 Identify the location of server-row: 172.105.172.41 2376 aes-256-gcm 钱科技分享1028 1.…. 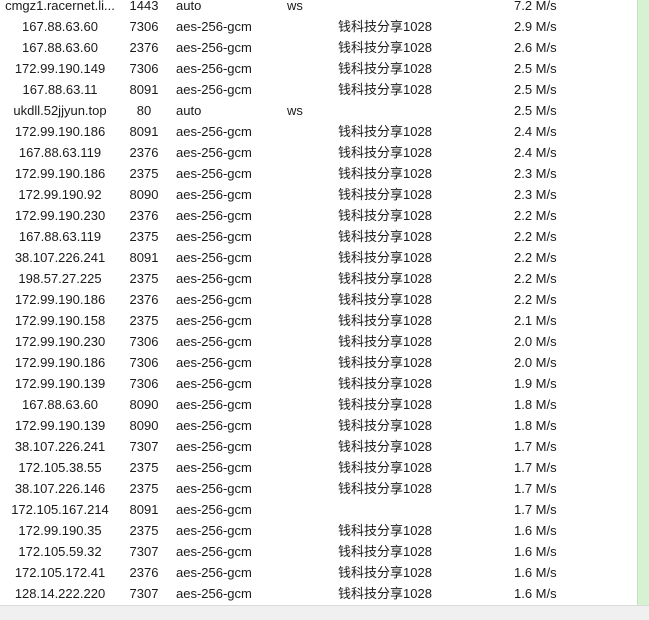
(318, 572).